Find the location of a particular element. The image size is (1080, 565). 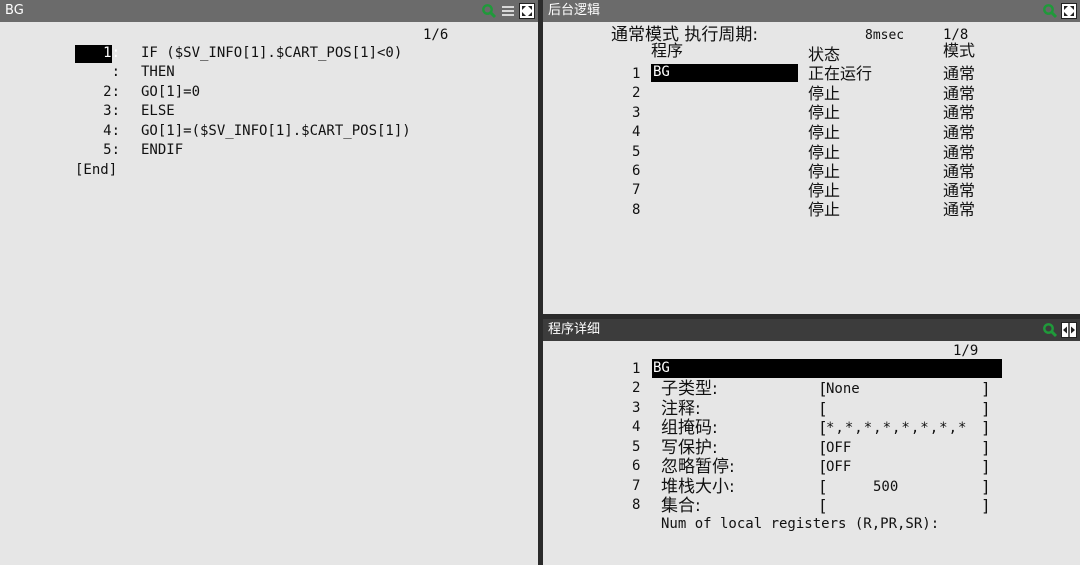

program-name-highlight is located at coordinates (827, 368).